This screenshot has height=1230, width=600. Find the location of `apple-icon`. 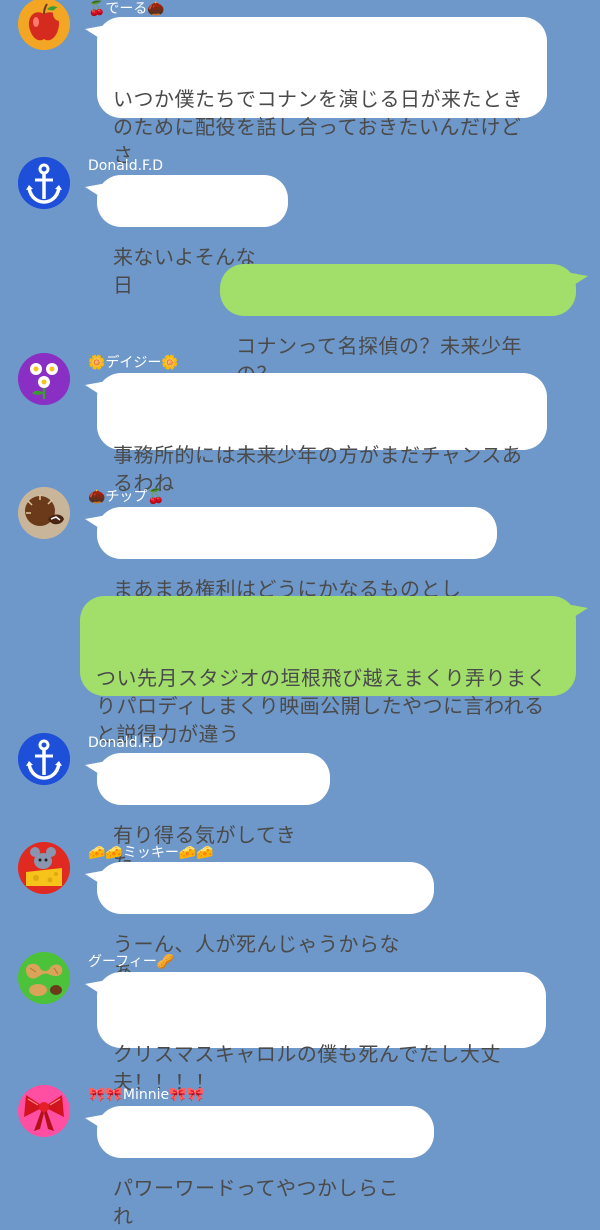

apple-icon is located at coordinates (44, 25).